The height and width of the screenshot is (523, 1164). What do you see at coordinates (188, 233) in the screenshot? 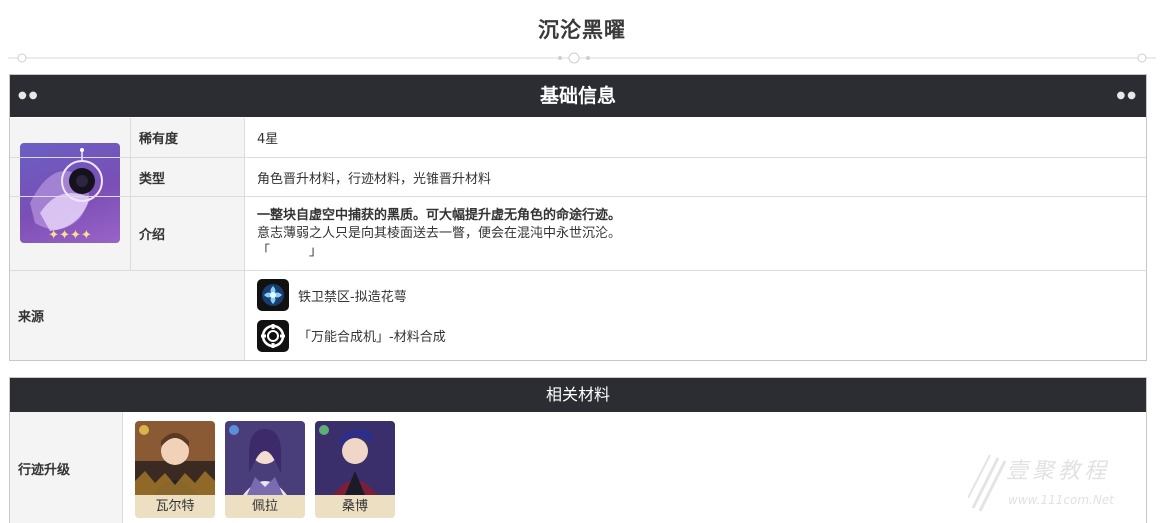
I see `intro-label: 介绍` at bounding box center [188, 233].